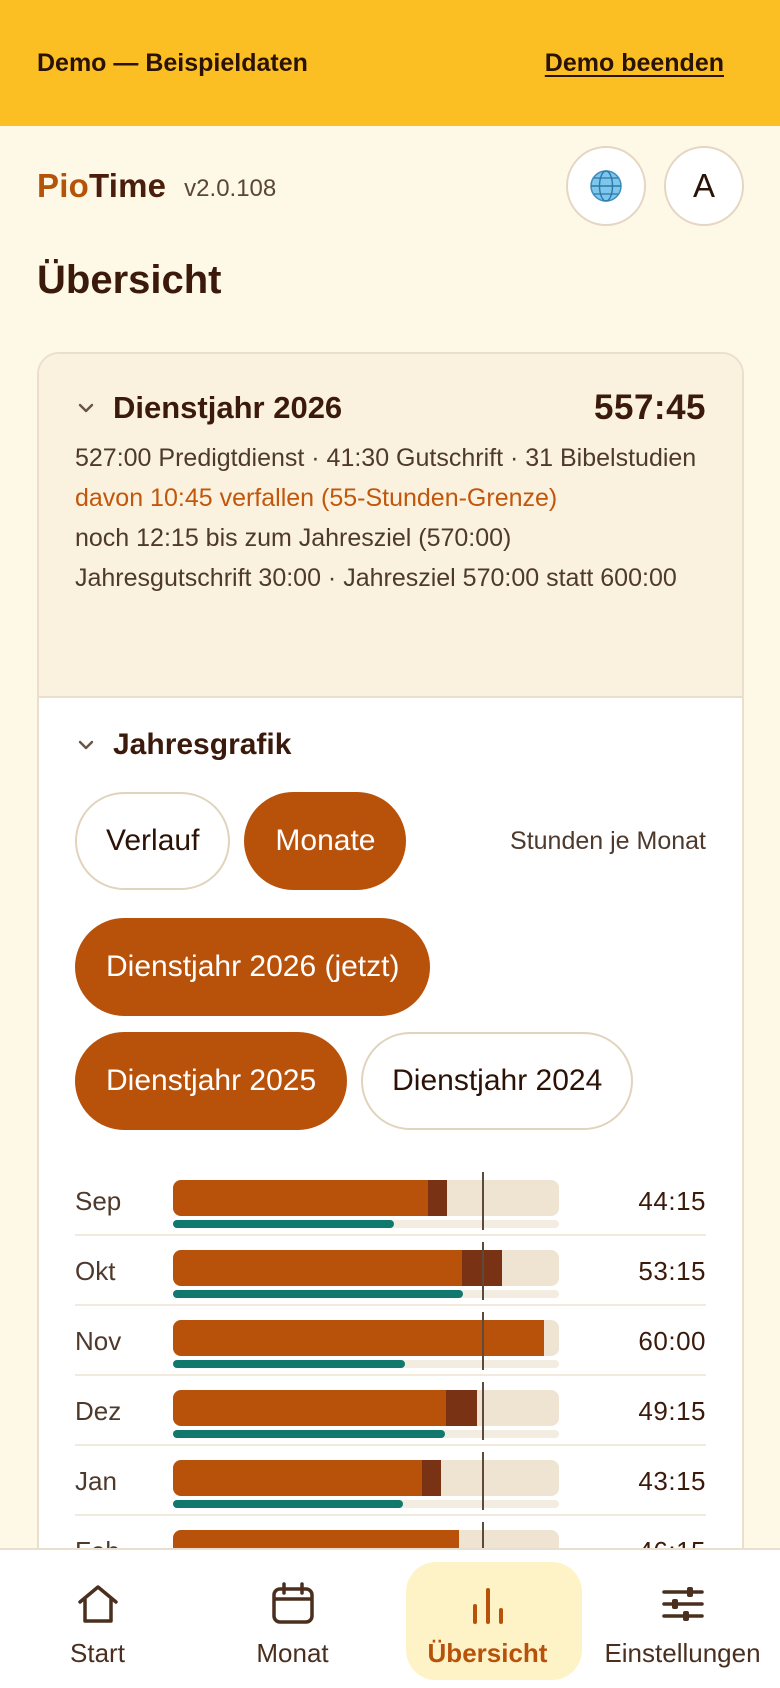  I want to click on month-row-sep: Sep 44:15, so click(390, 1201).